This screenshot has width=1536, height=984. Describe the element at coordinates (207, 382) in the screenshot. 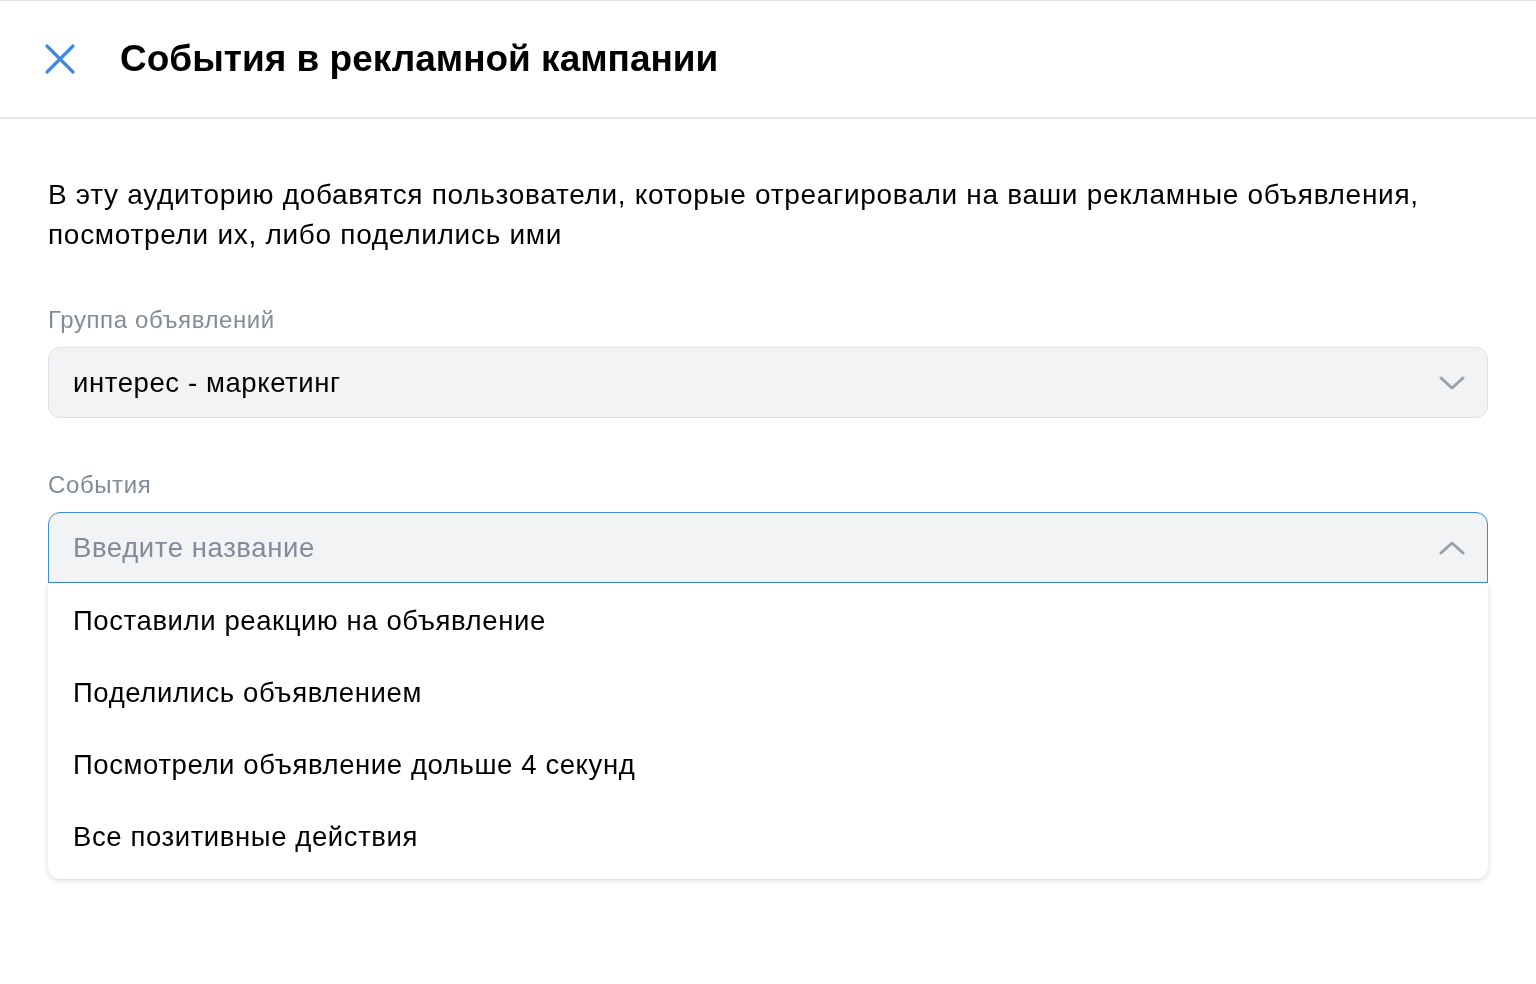

I see `select-value: интерес - маркетинг` at that location.